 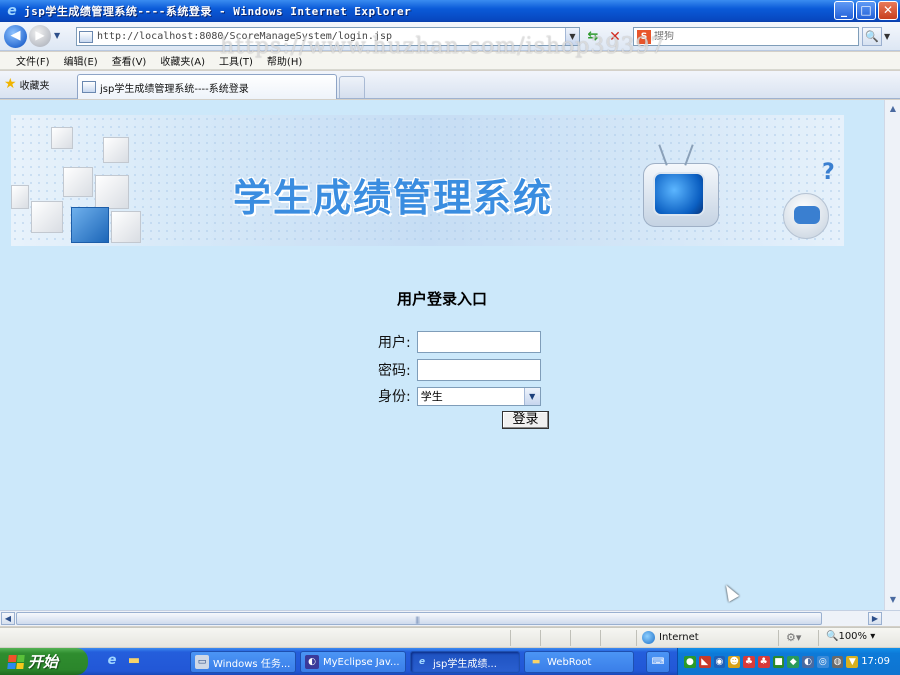 I want to click on role-selected: 学生, so click(x=431, y=396).